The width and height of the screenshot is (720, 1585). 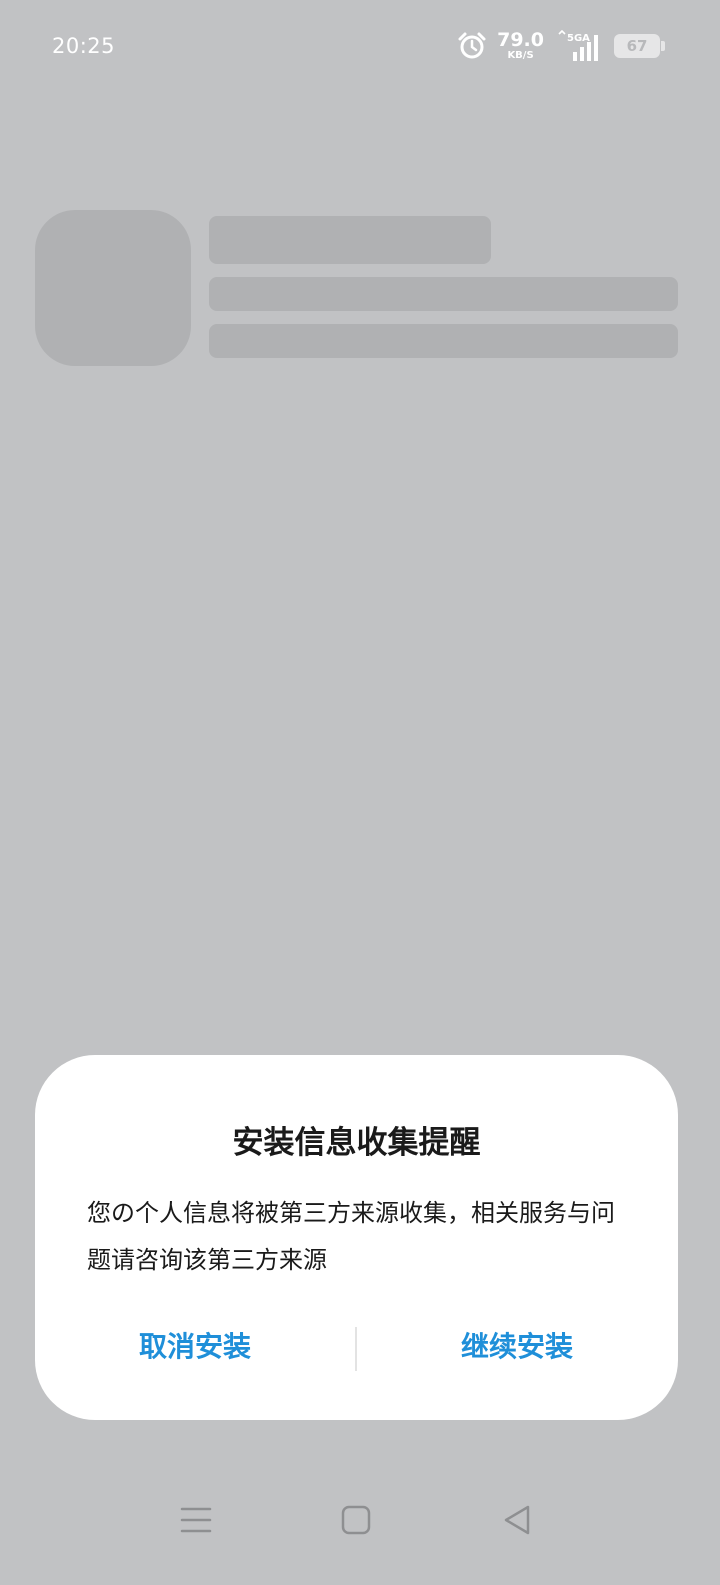 I want to click on cancel-install-button: 取消安装, so click(x=195, y=1347).